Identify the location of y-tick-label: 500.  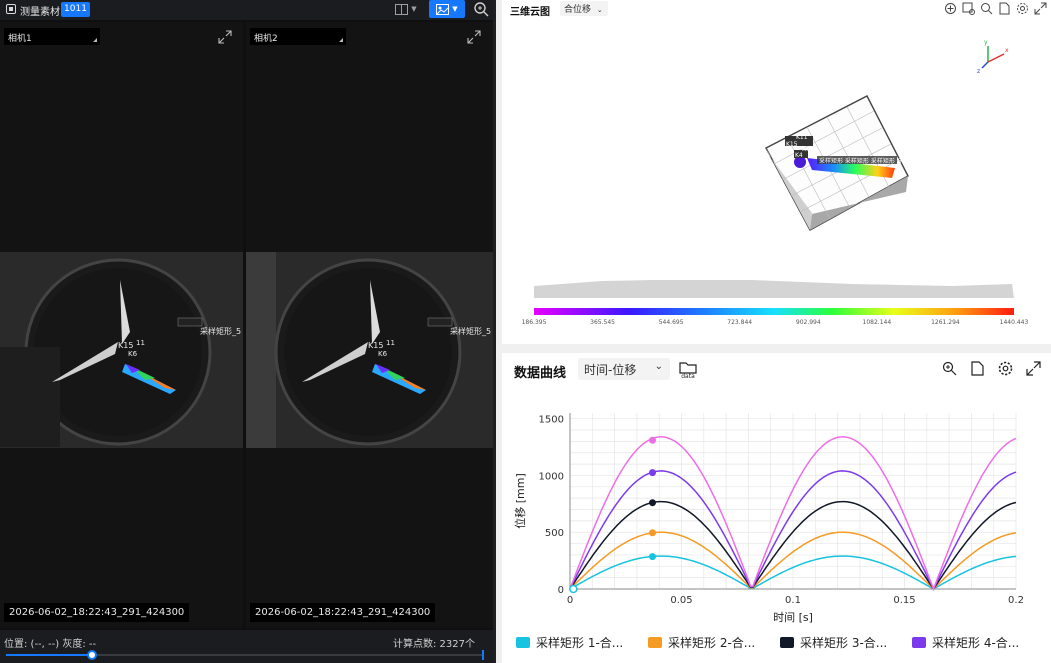
(554, 533).